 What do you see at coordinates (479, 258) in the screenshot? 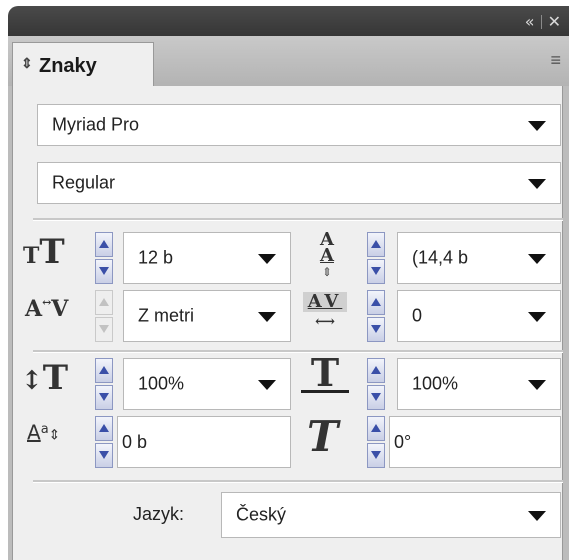
I see `leading-dropdown: (14,4 b` at bounding box center [479, 258].